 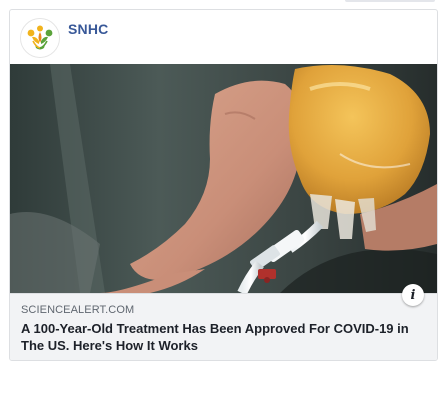 I want to click on snhc-logo-icon, so click(x=40, y=38).